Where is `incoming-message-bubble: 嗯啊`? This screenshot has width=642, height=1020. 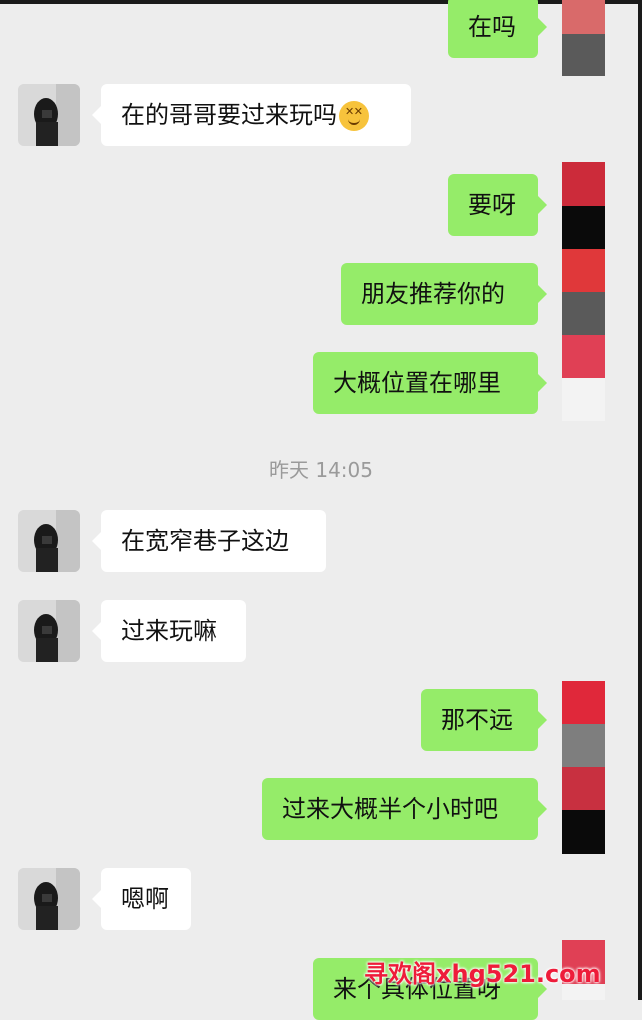
incoming-message-bubble: 嗯啊 is located at coordinates (141, 899).